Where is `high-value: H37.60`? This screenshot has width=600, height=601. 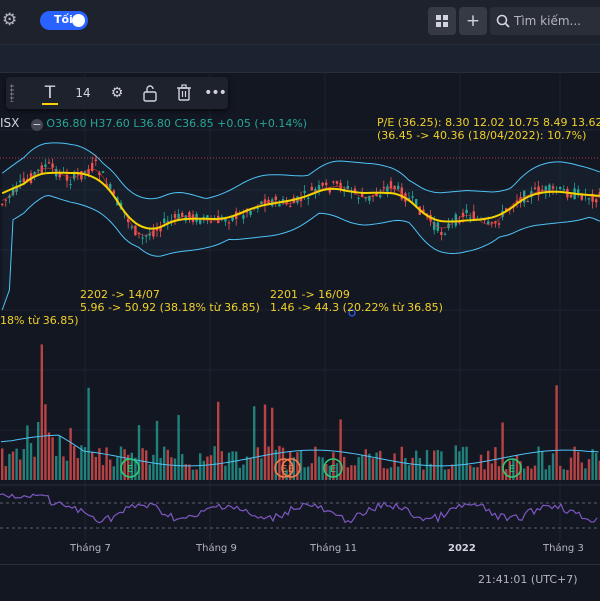 high-value: H37.60 is located at coordinates (110, 123).